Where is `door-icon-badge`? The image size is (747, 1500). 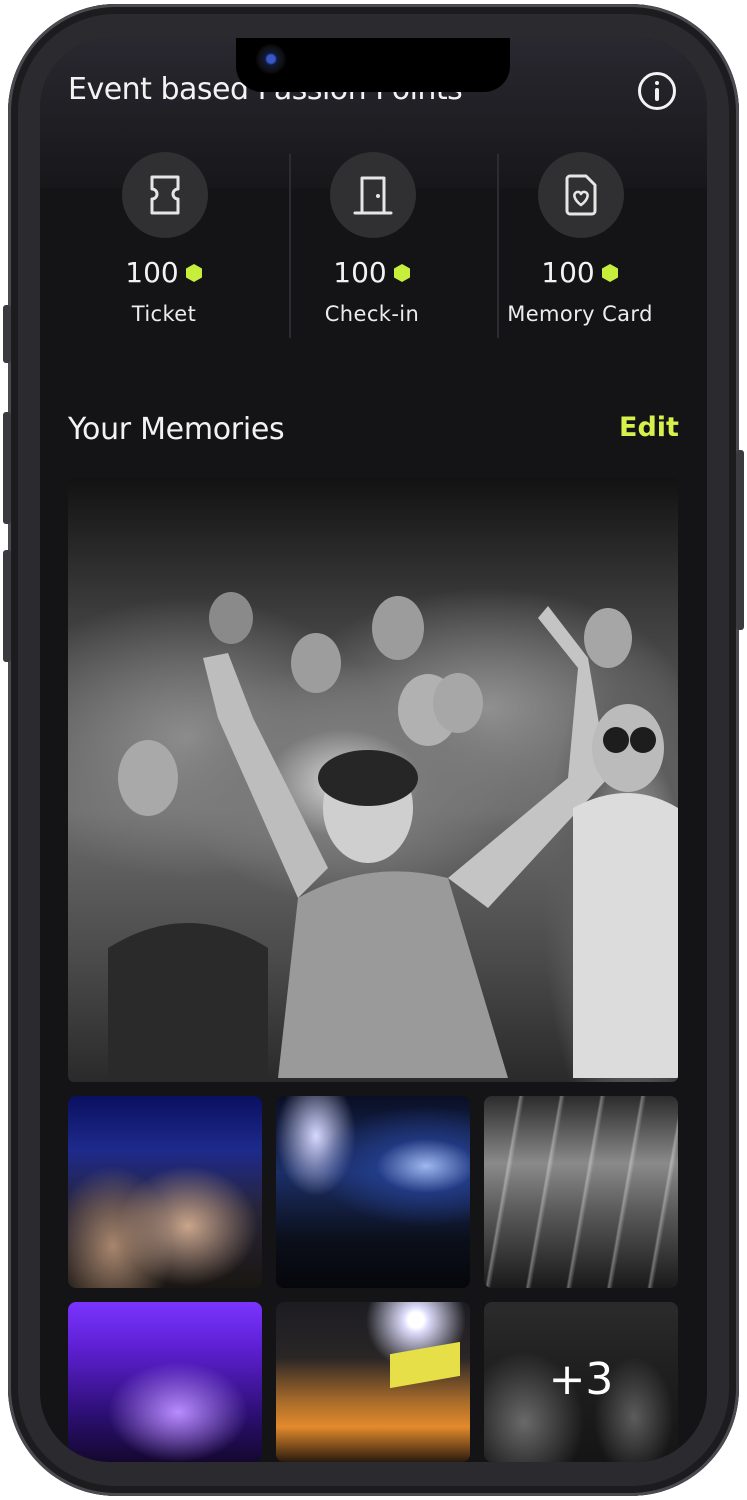
door-icon-badge is located at coordinates (373, 195).